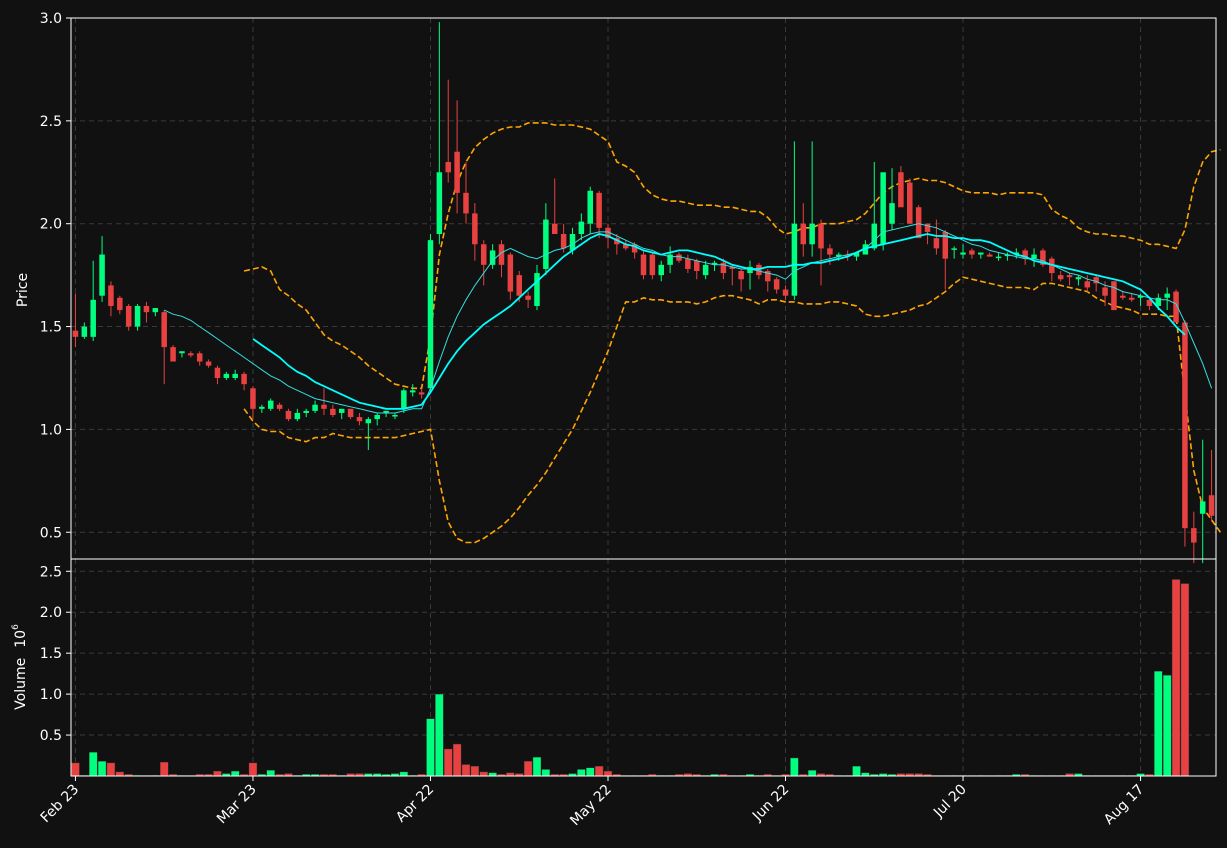 This screenshot has width=1227, height=848. What do you see at coordinates (51, 613) in the screenshot?
I see `volume-tick-label: 2.0` at bounding box center [51, 613].